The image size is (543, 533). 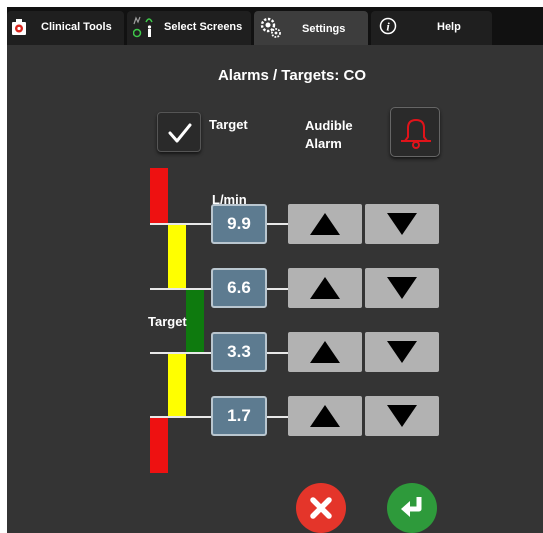 I want to click on lower-target-decrease-button, so click(x=402, y=352).